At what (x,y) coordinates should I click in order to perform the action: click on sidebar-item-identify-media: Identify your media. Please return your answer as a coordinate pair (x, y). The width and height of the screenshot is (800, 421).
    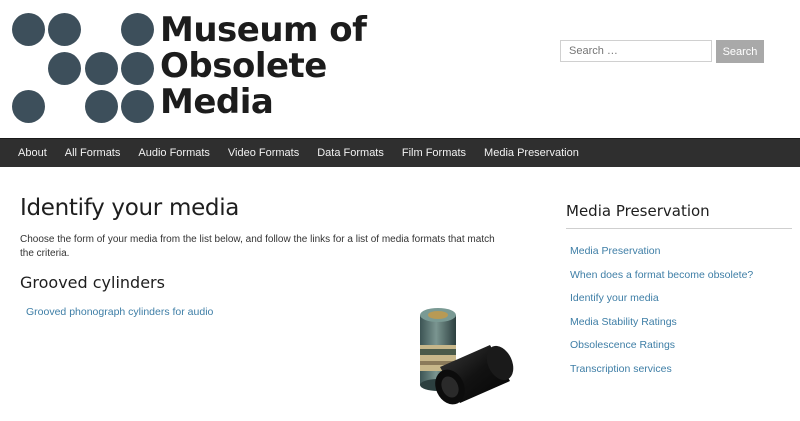
    Looking at the image, I should click on (614, 298).